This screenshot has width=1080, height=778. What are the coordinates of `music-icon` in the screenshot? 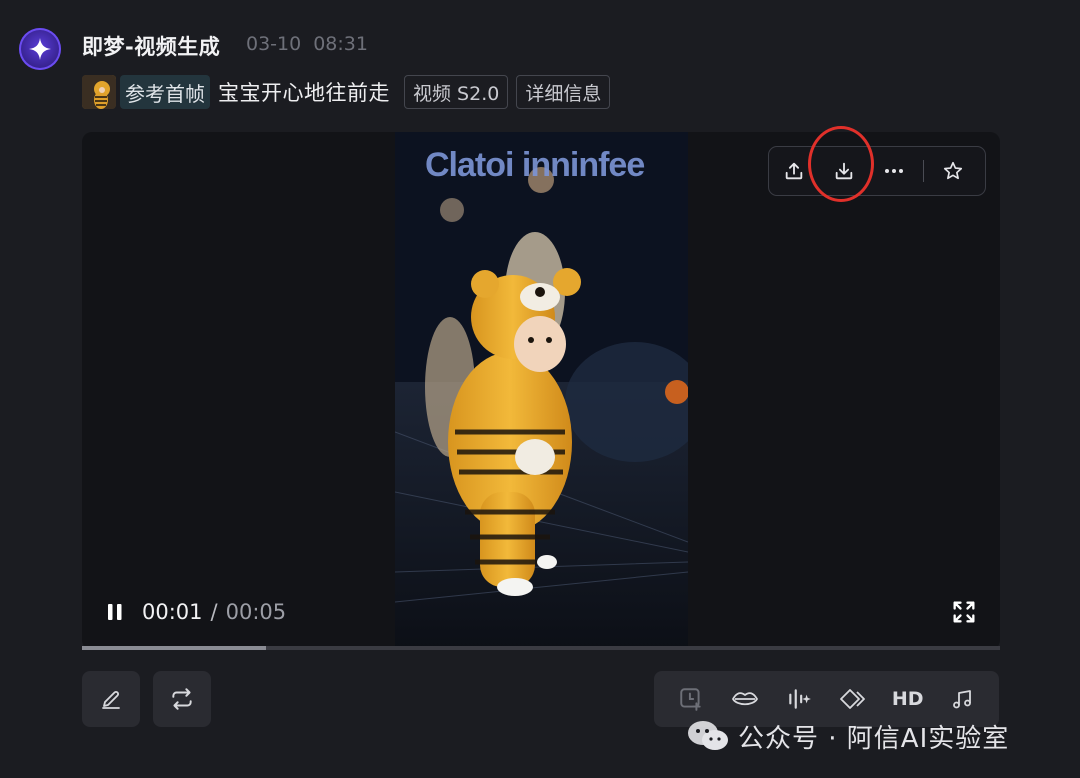 It's located at (961, 699).